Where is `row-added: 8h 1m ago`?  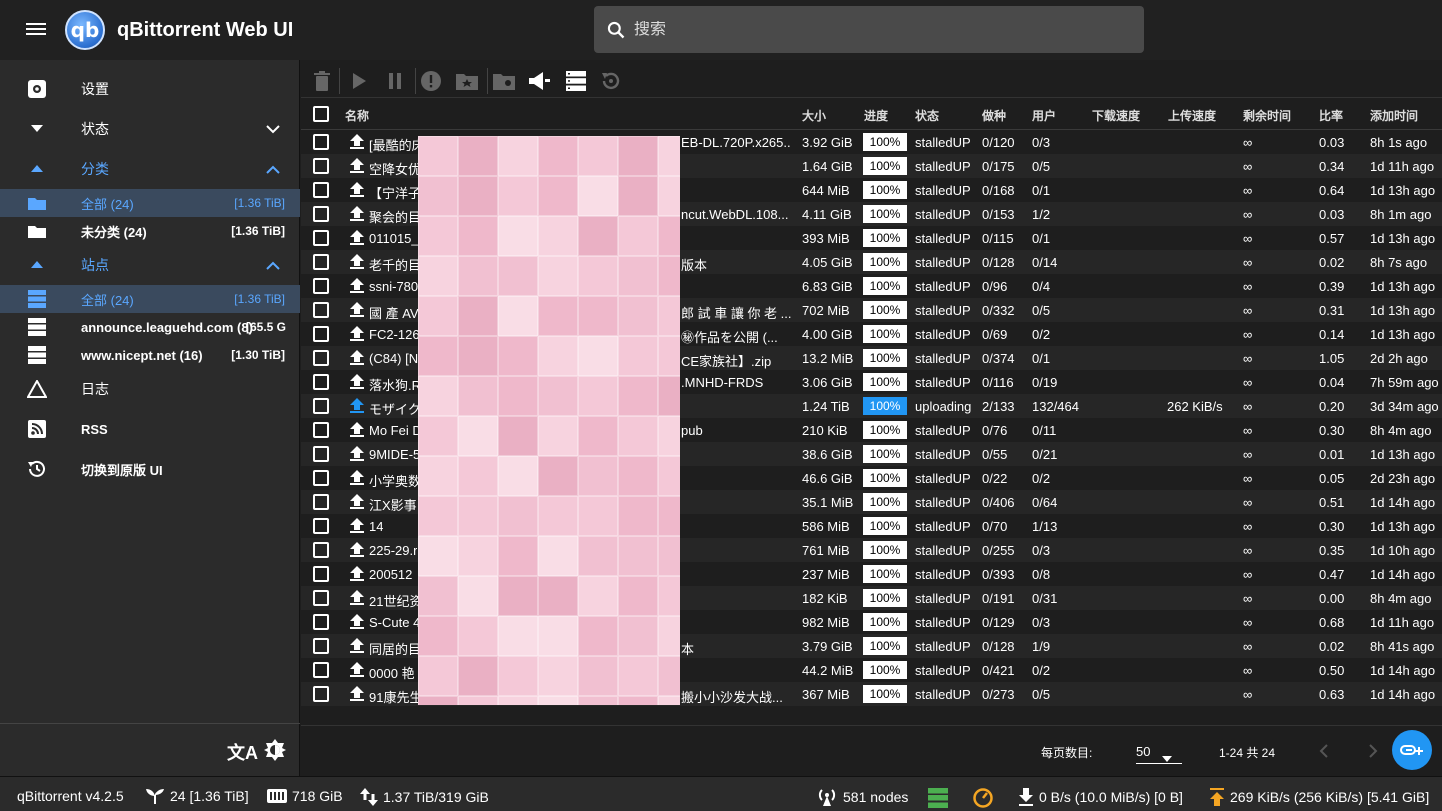 row-added: 8h 1m ago is located at coordinates (1401, 214).